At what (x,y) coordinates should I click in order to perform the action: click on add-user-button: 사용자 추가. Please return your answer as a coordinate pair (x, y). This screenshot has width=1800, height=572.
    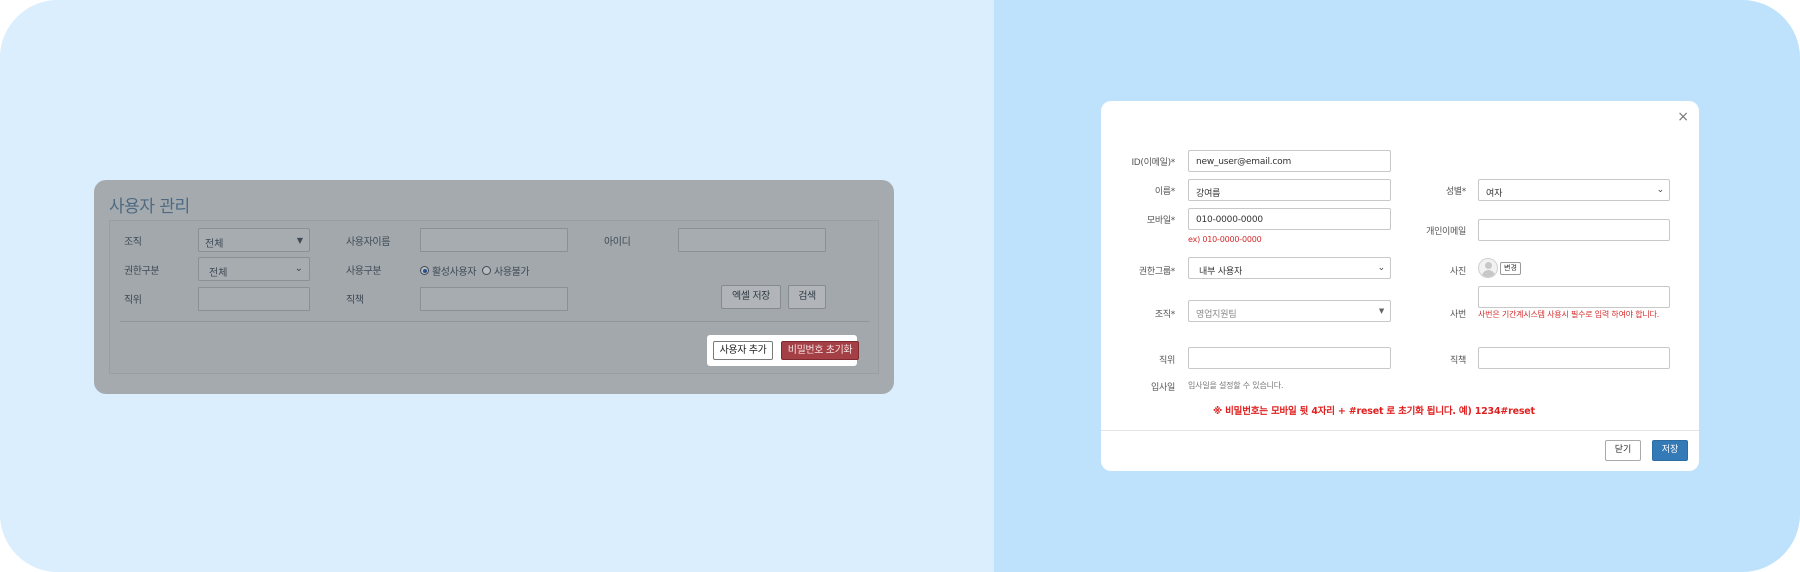
    Looking at the image, I should click on (743, 350).